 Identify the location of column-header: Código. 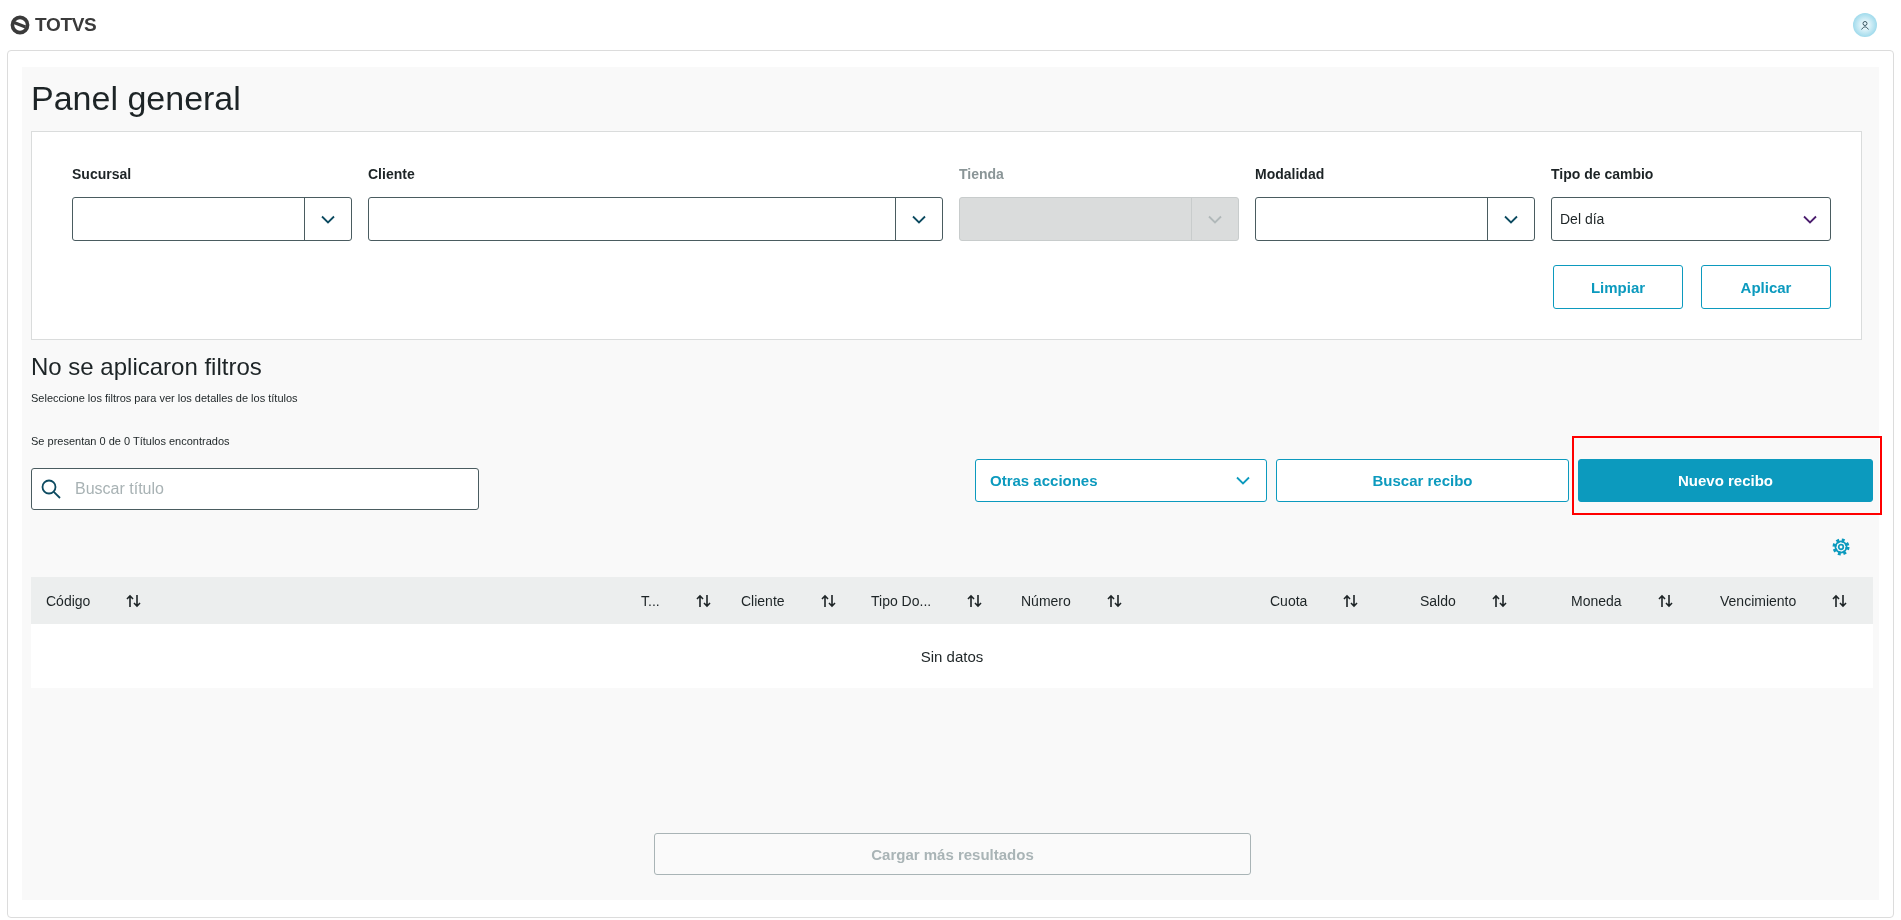
(68, 600).